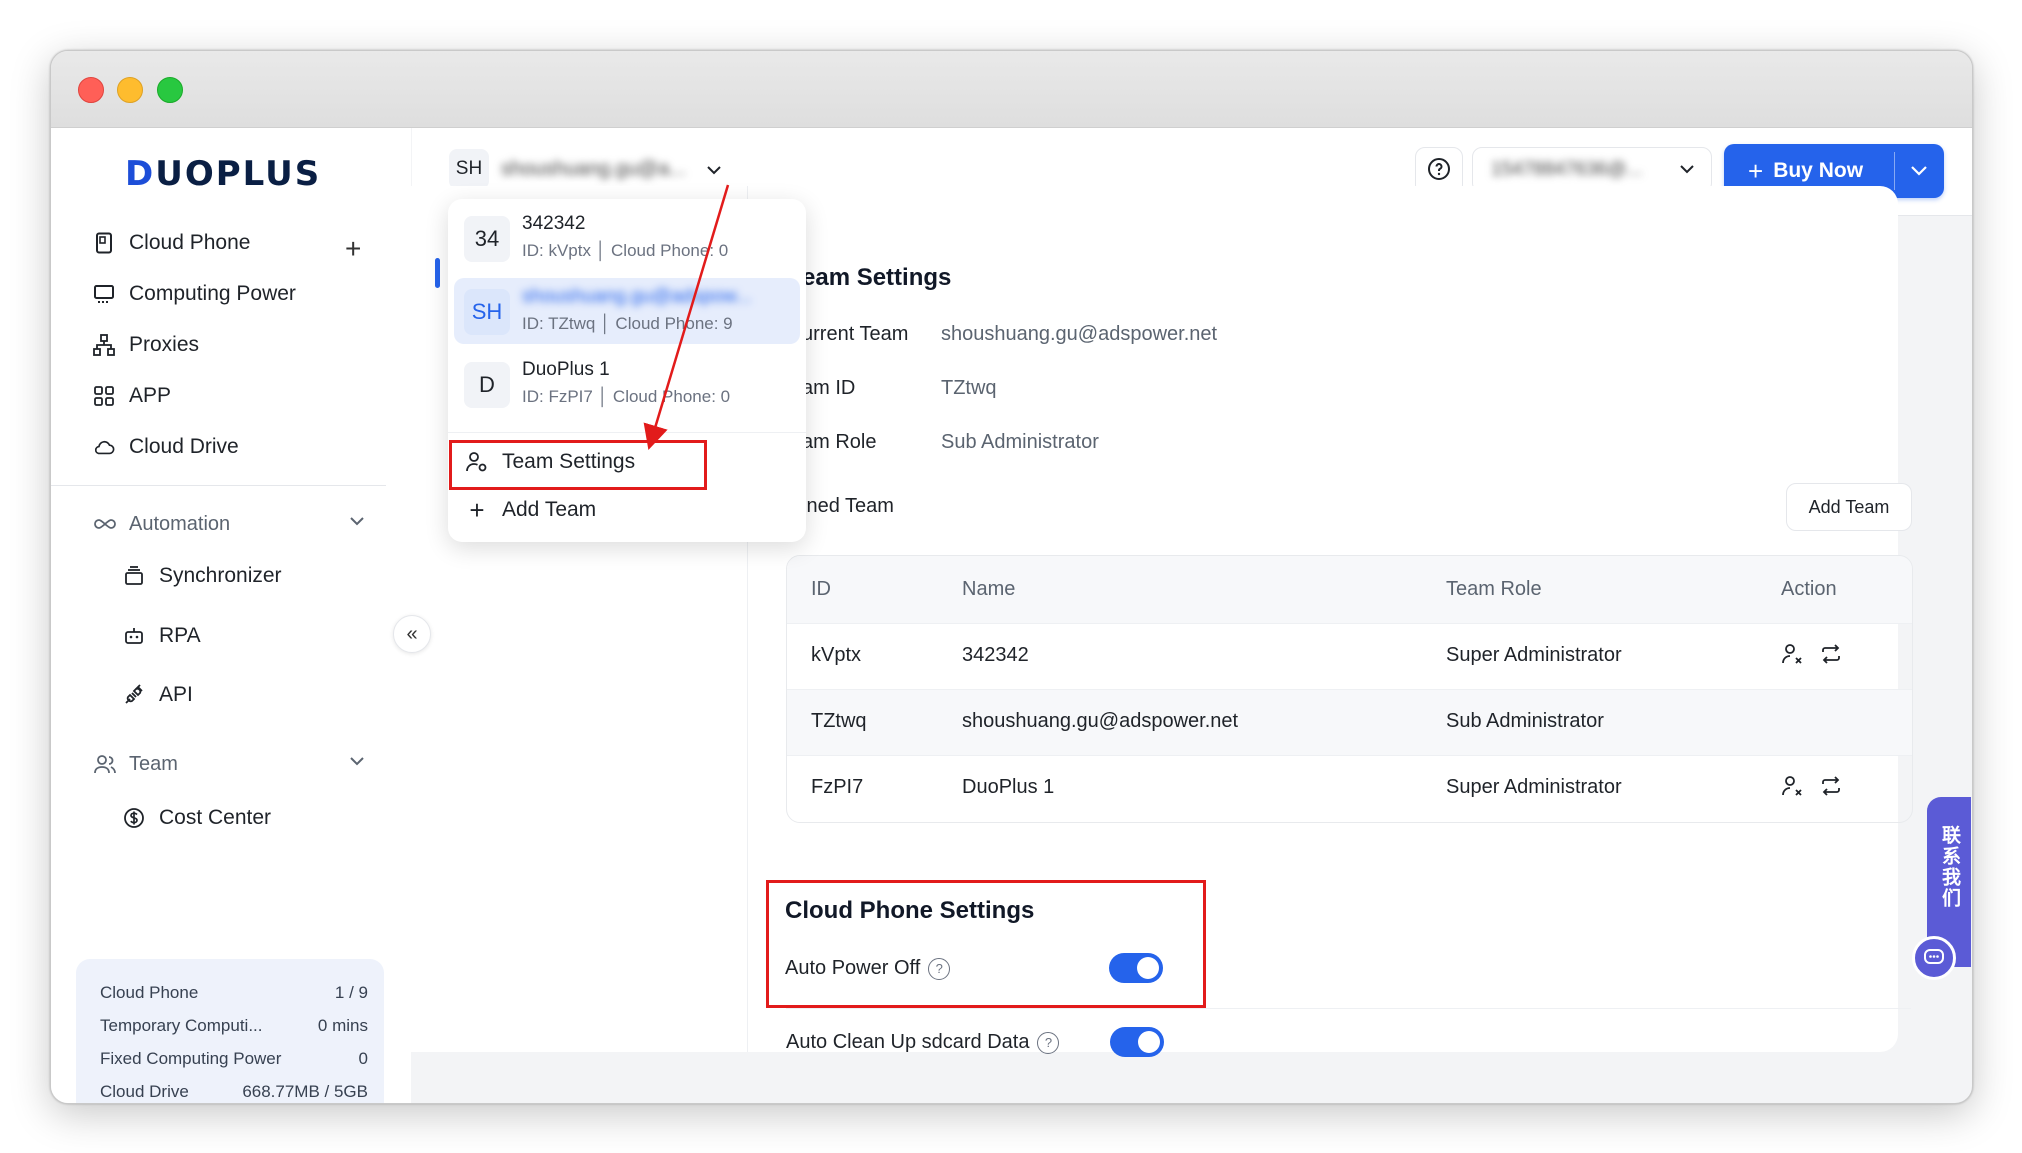 The height and width of the screenshot is (1153, 2022). I want to click on chat-icon, so click(1934, 958).